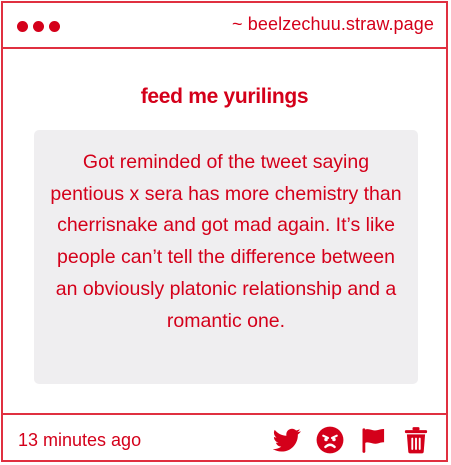 This screenshot has height=465, width=451. I want to click on post-footer: 13 minutes ago, so click(224, 438).